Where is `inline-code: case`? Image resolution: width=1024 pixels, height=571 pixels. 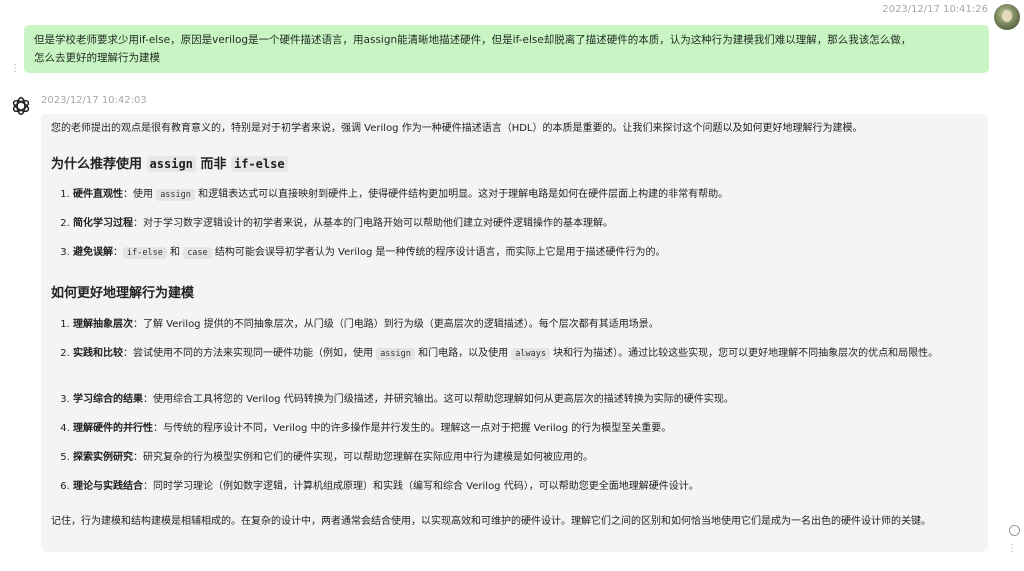 inline-code: case is located at coordinates (197, 253).